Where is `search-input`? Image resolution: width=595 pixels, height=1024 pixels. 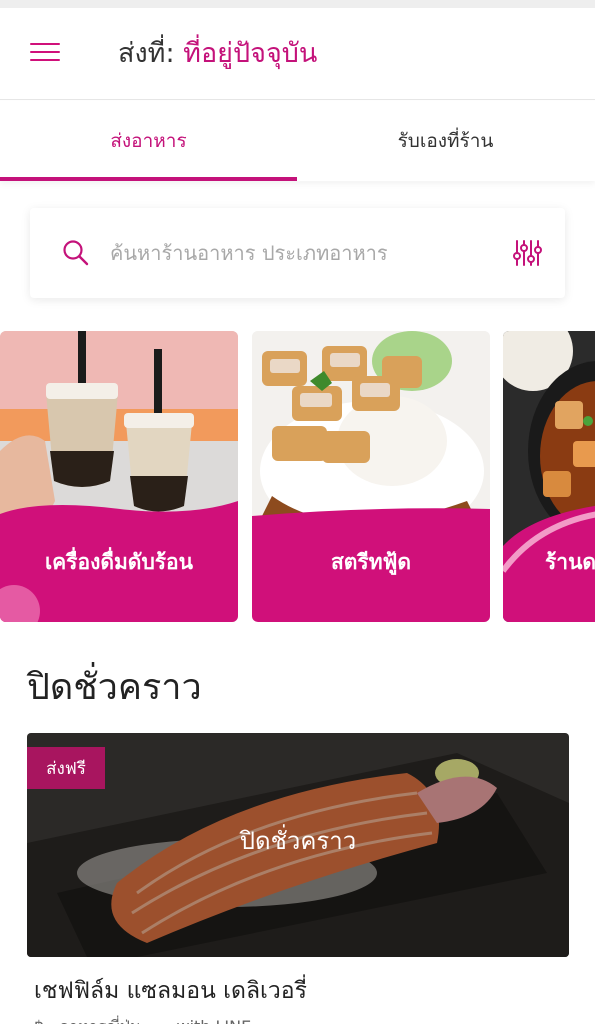
search-input is located at coordinates (315, 253).